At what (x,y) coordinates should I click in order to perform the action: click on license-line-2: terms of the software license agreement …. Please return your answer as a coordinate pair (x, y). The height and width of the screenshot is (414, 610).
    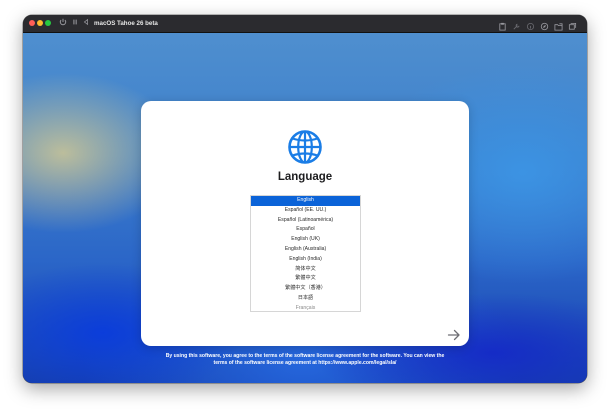
    Looking at the image, I should click on (305, 363).